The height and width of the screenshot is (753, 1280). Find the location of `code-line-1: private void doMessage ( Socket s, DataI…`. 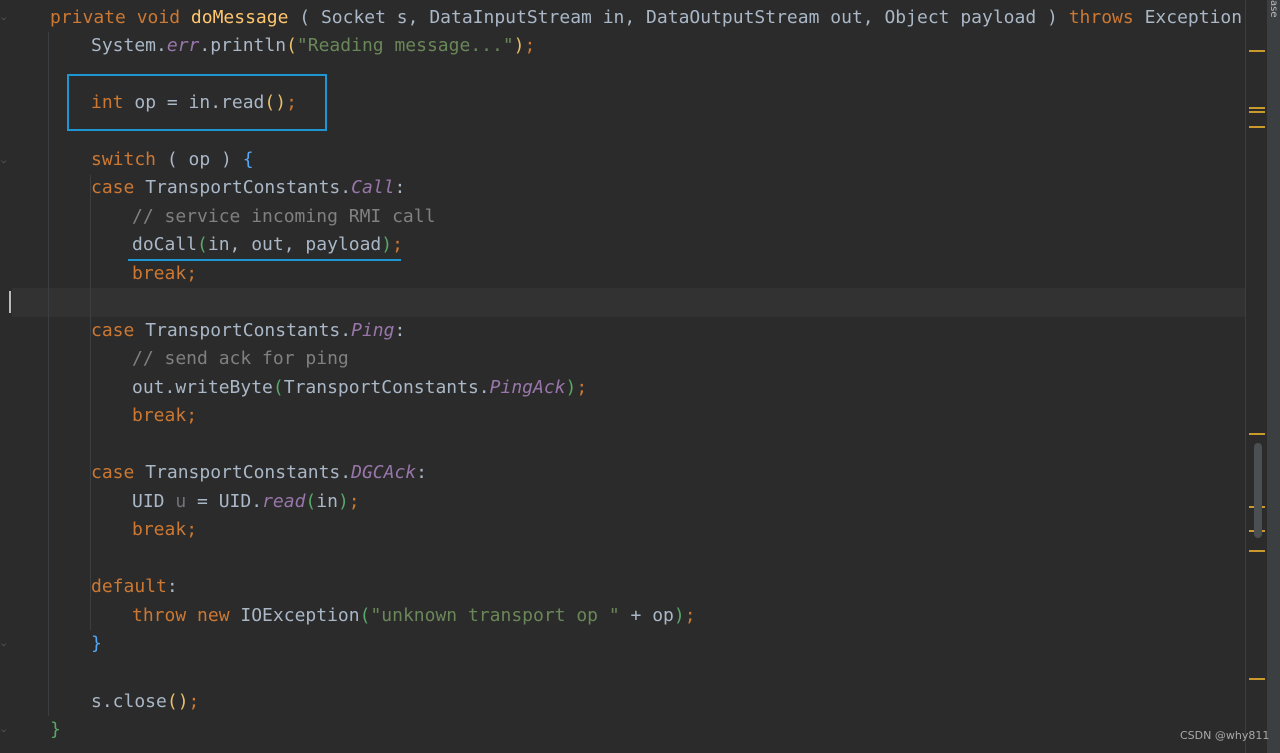

code-line-1: private void doMessage ( Socket s, DataI… is located at coordinates (647, 18).